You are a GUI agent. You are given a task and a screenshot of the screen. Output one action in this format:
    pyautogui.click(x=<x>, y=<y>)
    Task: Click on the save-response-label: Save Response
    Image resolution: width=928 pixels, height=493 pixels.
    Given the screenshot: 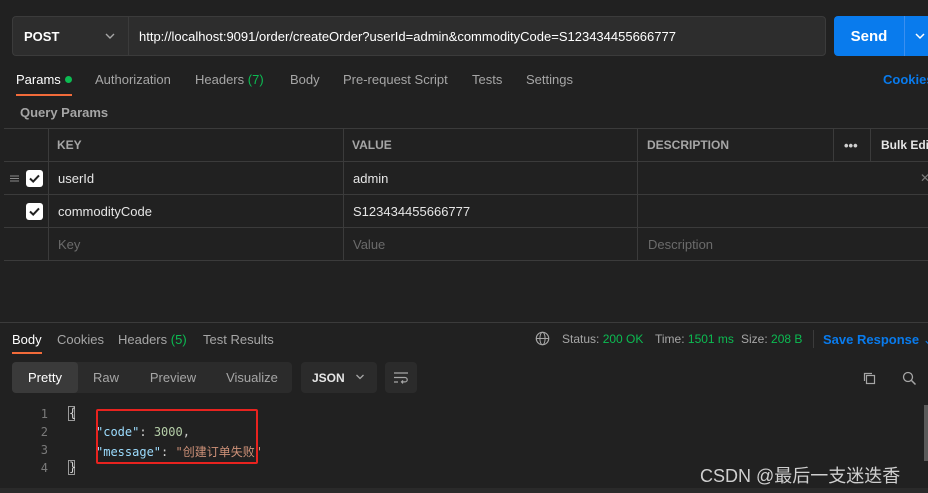 What is the action you would take?
    pyautogui.click(x=871, y=339)
    